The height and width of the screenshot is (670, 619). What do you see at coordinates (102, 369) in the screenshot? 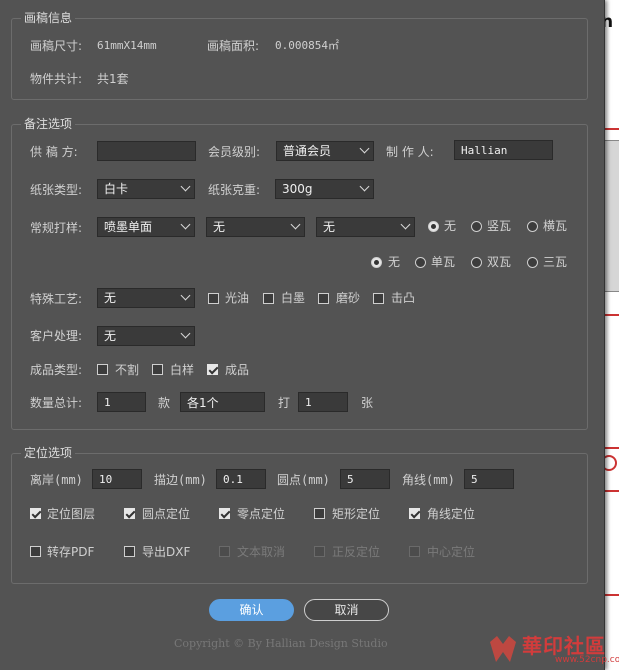
I see `no-cut-checkbox` at bounding box center [102, 369].